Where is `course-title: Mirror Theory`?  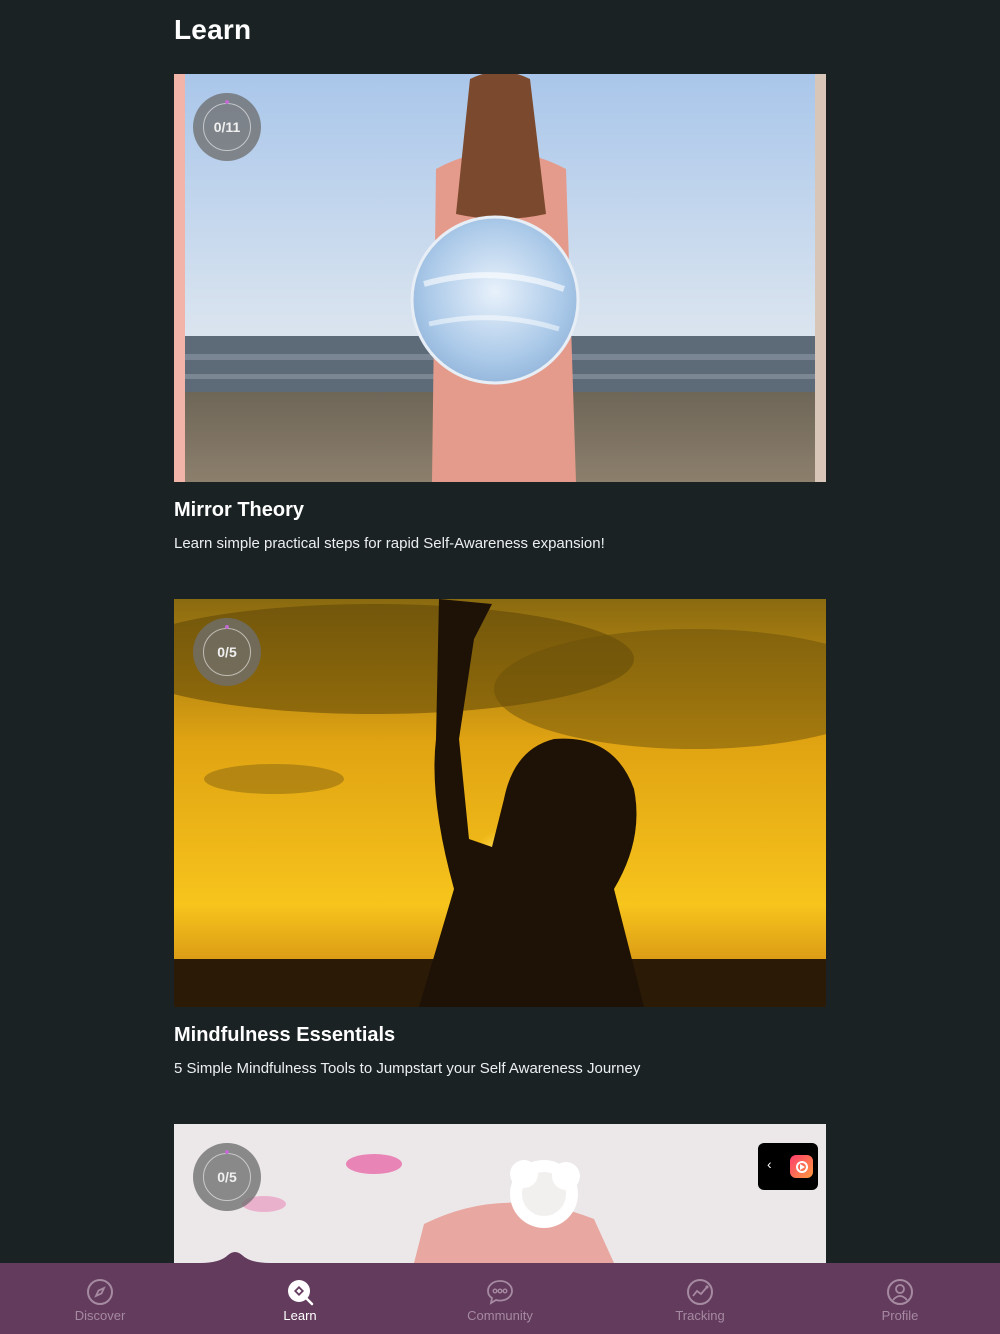 course-title: Mirror Theory is located at coordinates (239, 510).